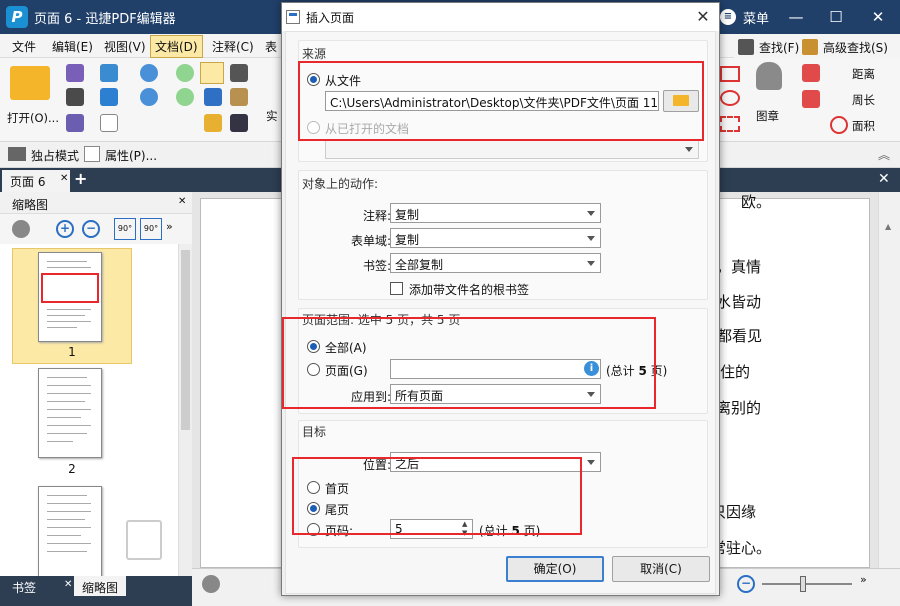  I want to click on panel-header: 缩略图 ✕, so click(96, 203).